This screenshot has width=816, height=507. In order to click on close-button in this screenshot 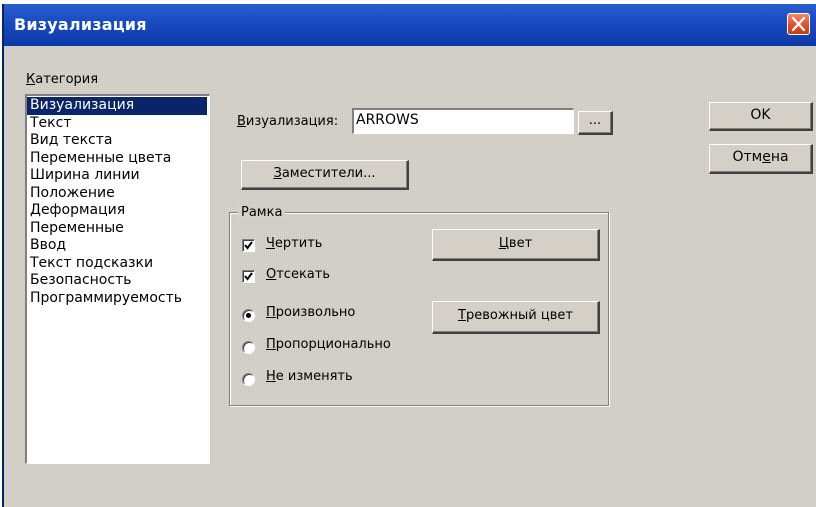, I will do `click(798, 24)`.